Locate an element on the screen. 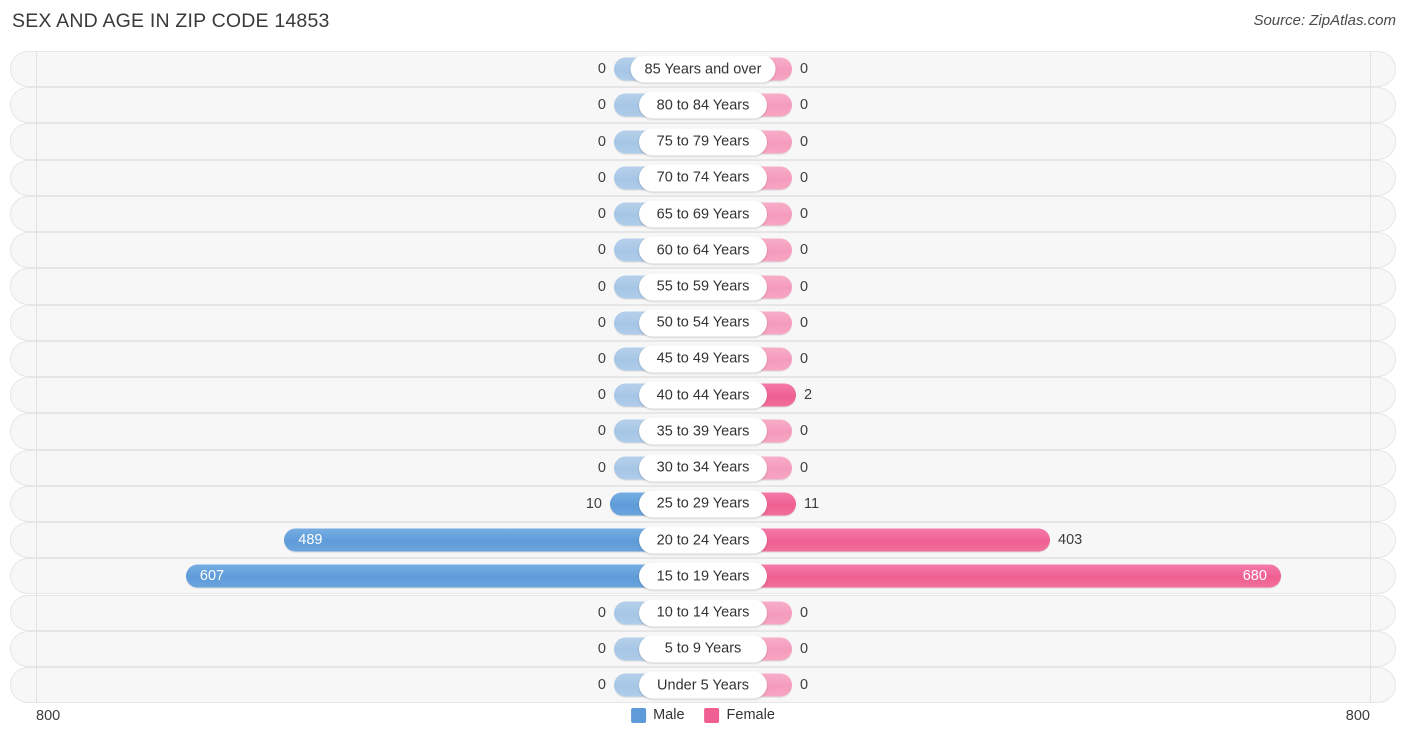 Image resolution: width=1406 pixels, height=740 pixels. axis-label-left: 800 is located at coordinates (48, 716).